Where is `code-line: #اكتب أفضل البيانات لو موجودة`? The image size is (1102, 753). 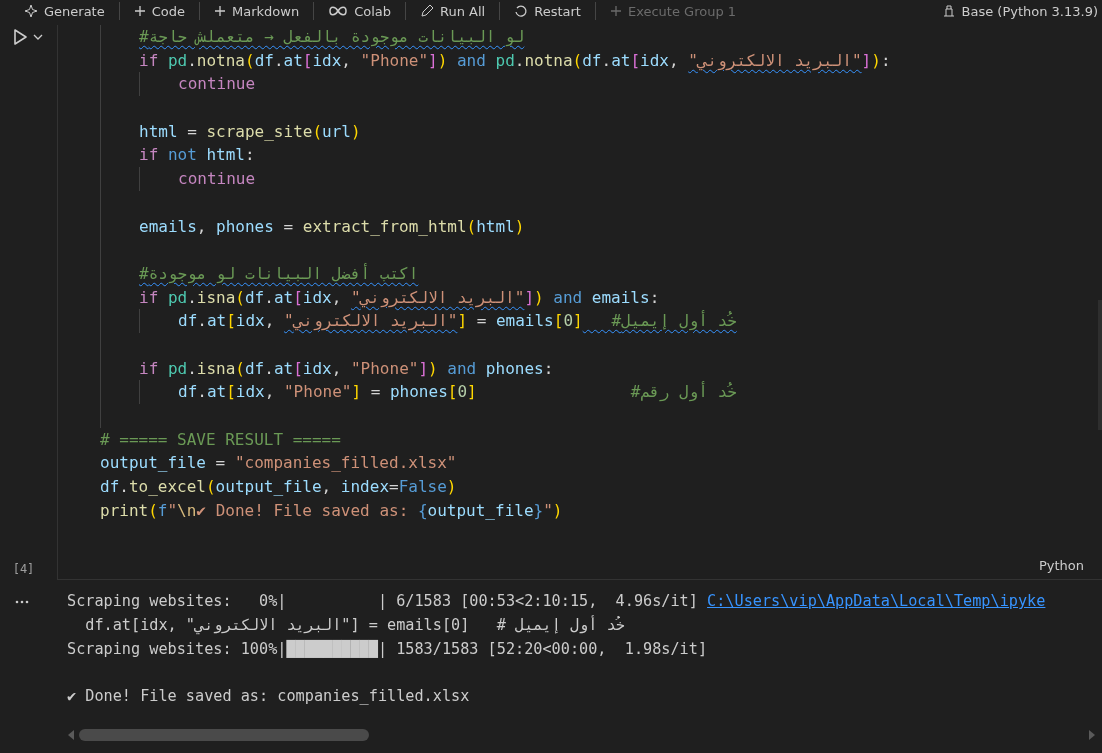
code-line: #اكتب أفضل البيانات لو موجودة is located at coordinates (279, 274).